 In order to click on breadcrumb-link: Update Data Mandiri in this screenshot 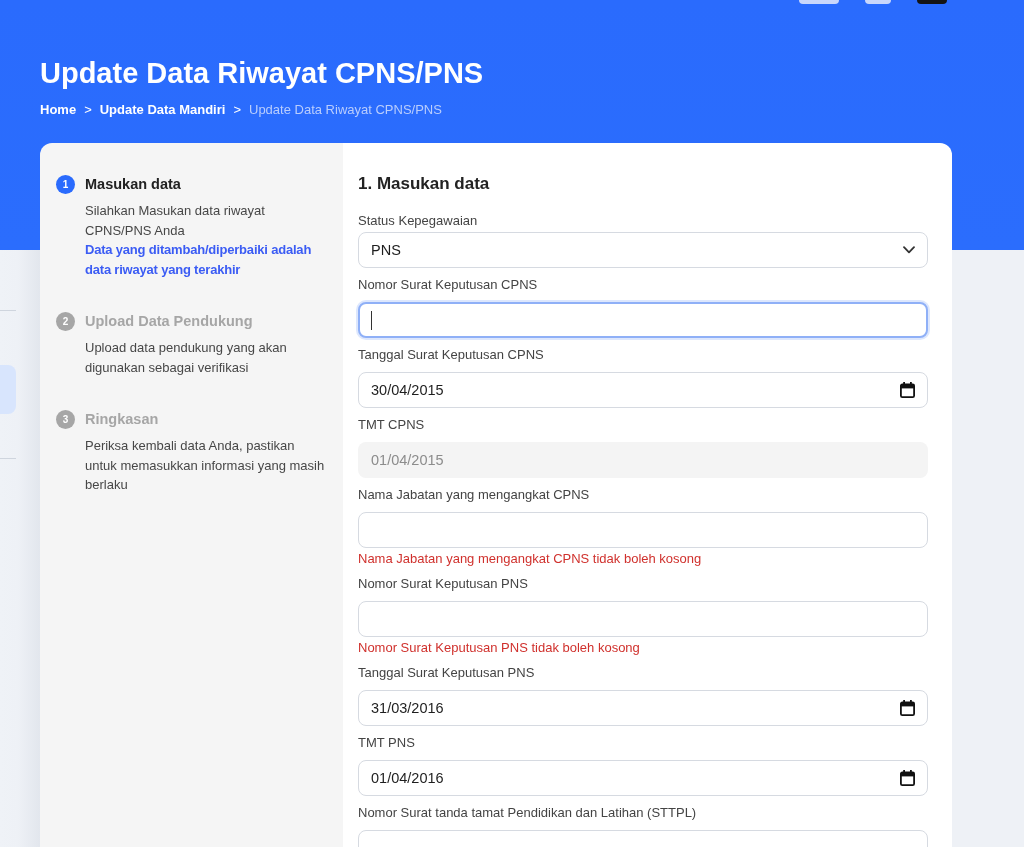, I will do `click(162, 110)`.